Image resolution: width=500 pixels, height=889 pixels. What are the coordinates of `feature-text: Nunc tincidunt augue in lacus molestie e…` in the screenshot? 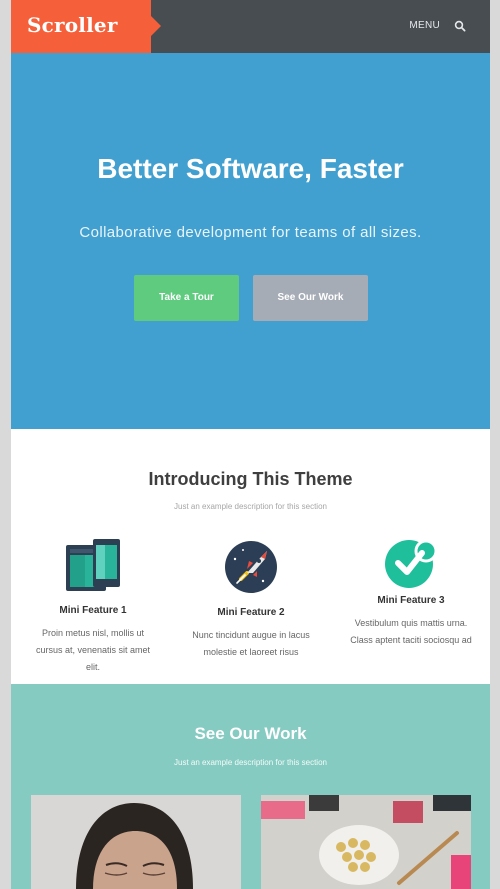 It's located at (251, 643).